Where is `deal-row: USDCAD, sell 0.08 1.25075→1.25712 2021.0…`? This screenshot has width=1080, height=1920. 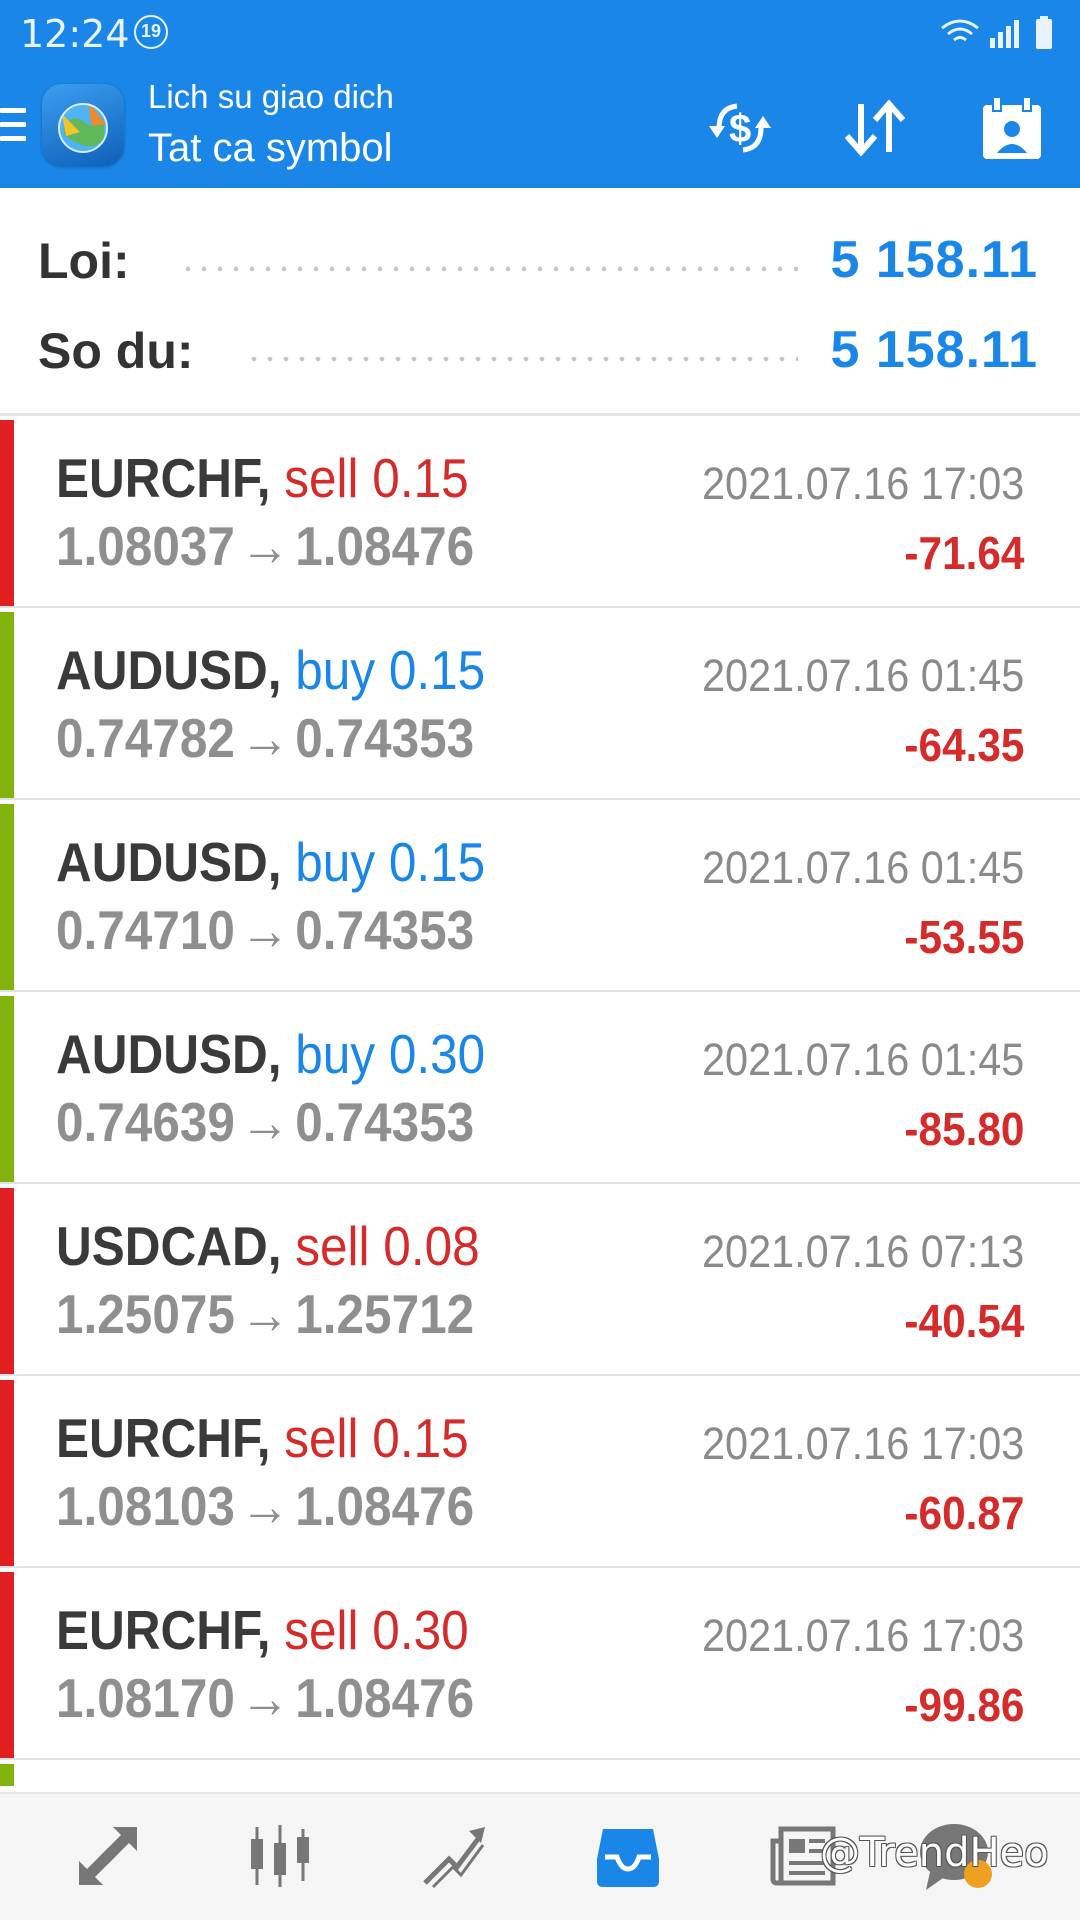
deal-row: USDCAD, sell 0.08 1.25075→1.25712 2021.0… is located at coordinates (540, 1280).